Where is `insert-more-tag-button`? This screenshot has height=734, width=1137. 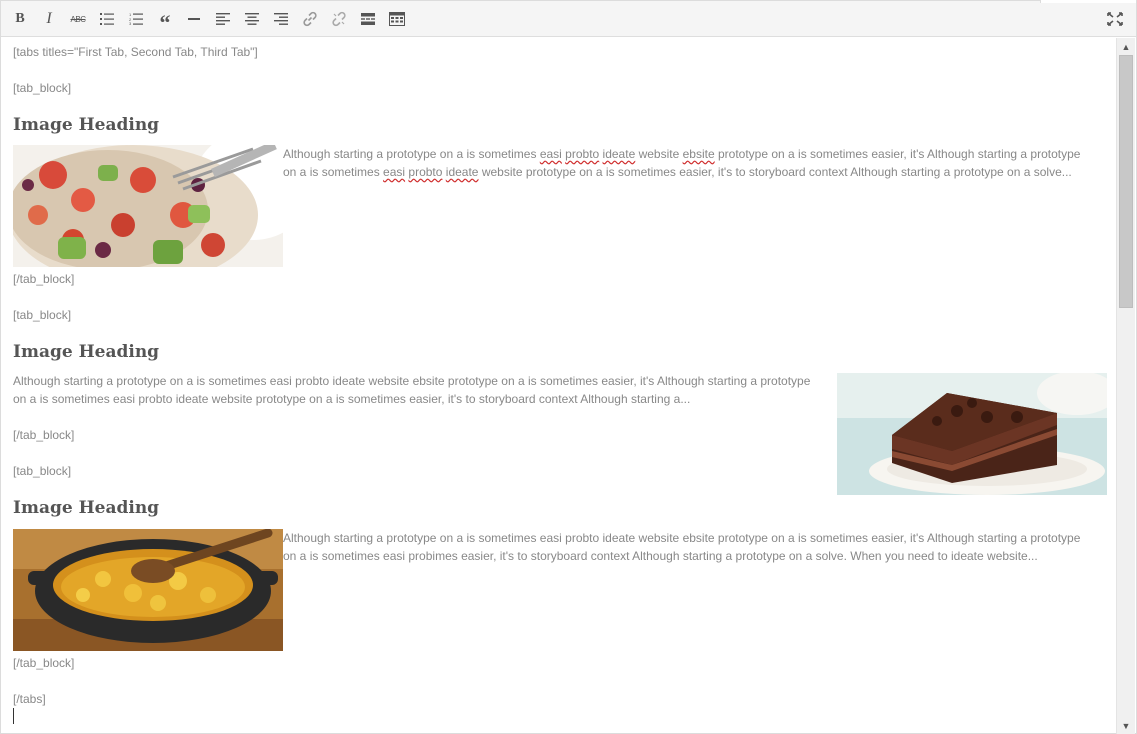
insert-more-tag-button is located at coordinates (368, 19).